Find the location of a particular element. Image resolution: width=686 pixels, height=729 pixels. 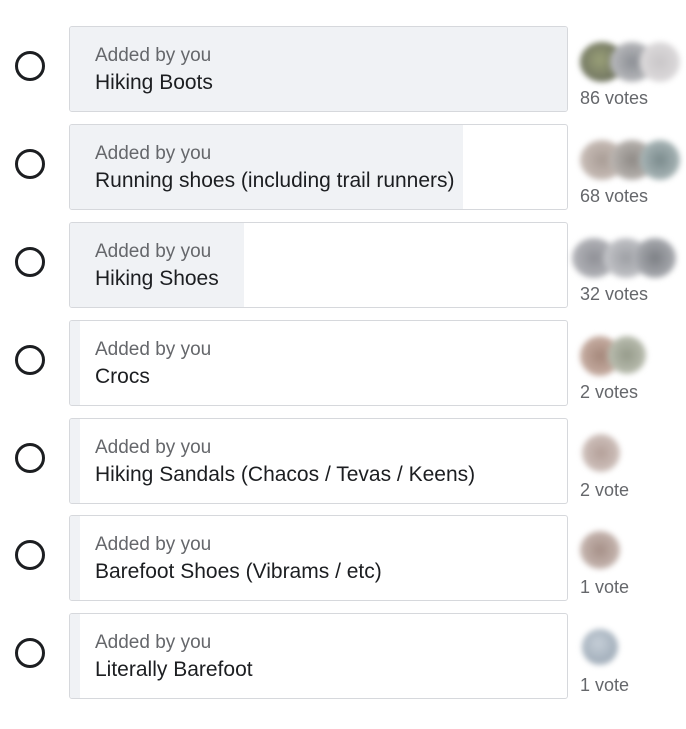

option-label: Hiking Boots is located at coordinates (154, 82).